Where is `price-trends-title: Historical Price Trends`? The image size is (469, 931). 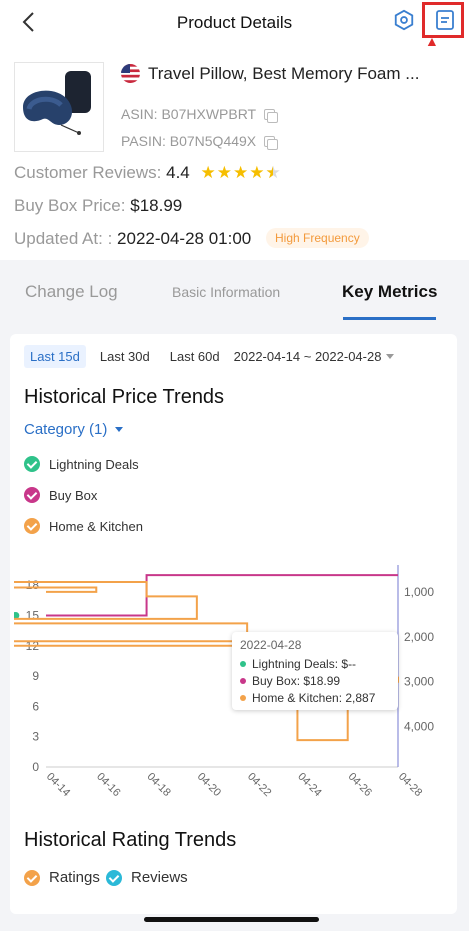 price-trends-title: Historical Price Trends is located at coordinates (124, 397).